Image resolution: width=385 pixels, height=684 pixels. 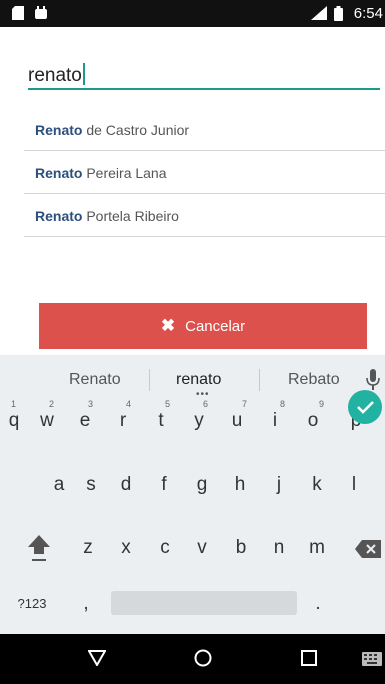 I want to click on key-z: z, so click(x=88, y=548).